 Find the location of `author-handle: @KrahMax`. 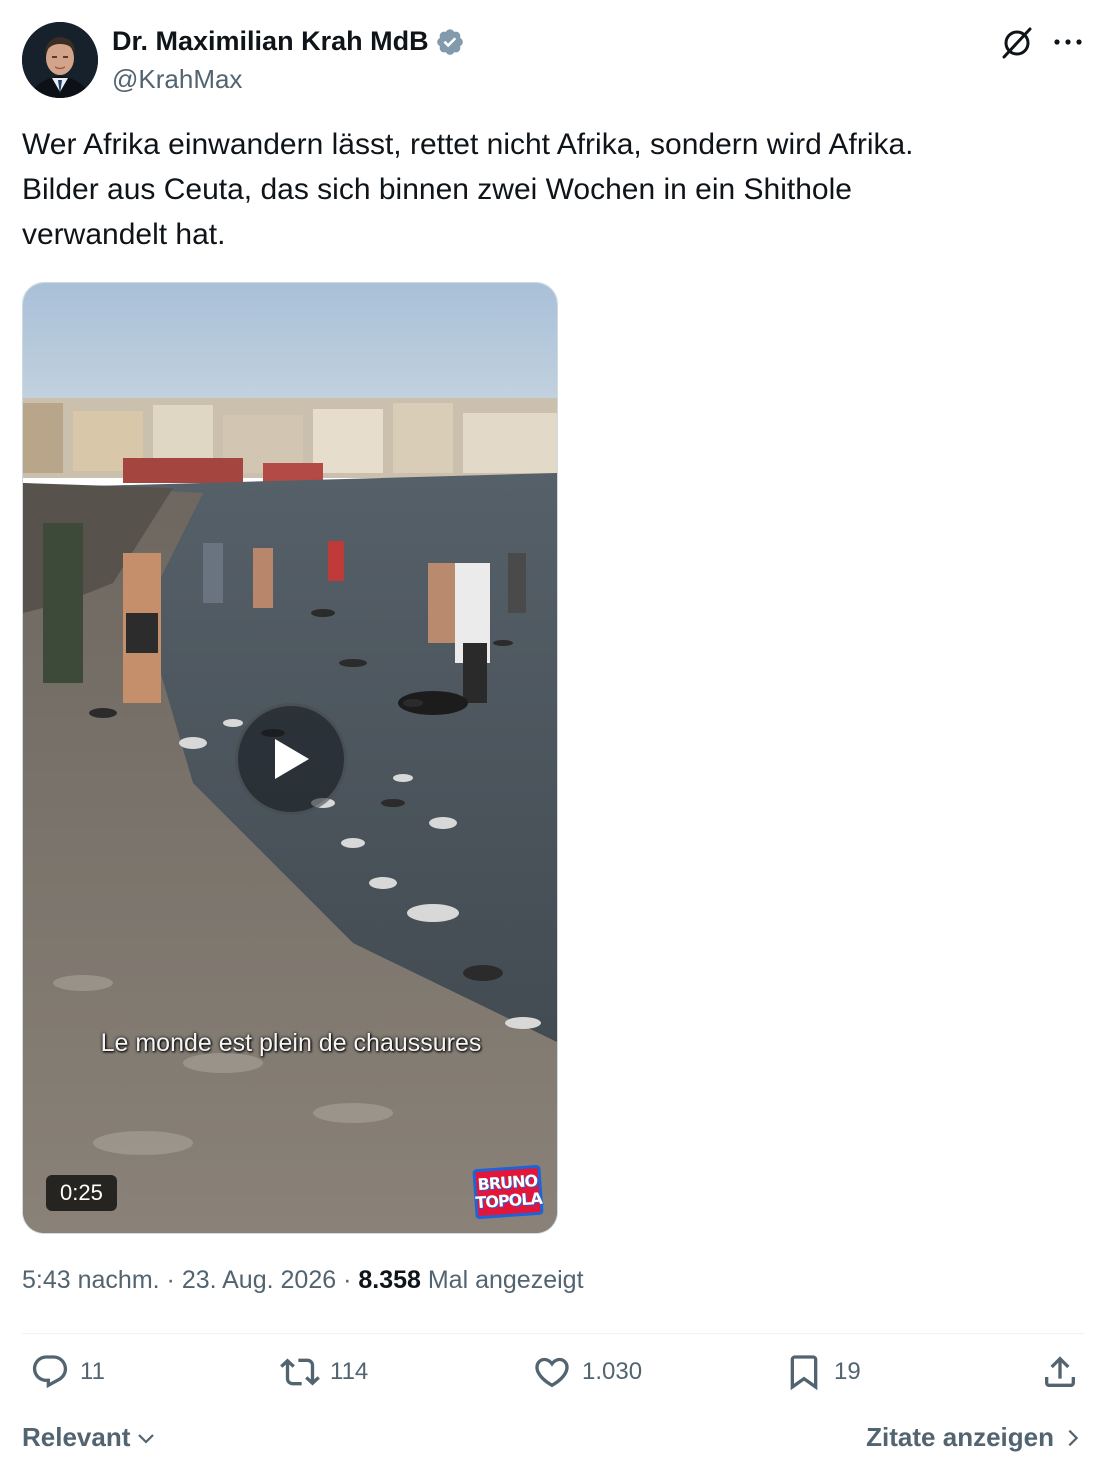

author-handle: @KrahMax is located at coordinates (177, 79).